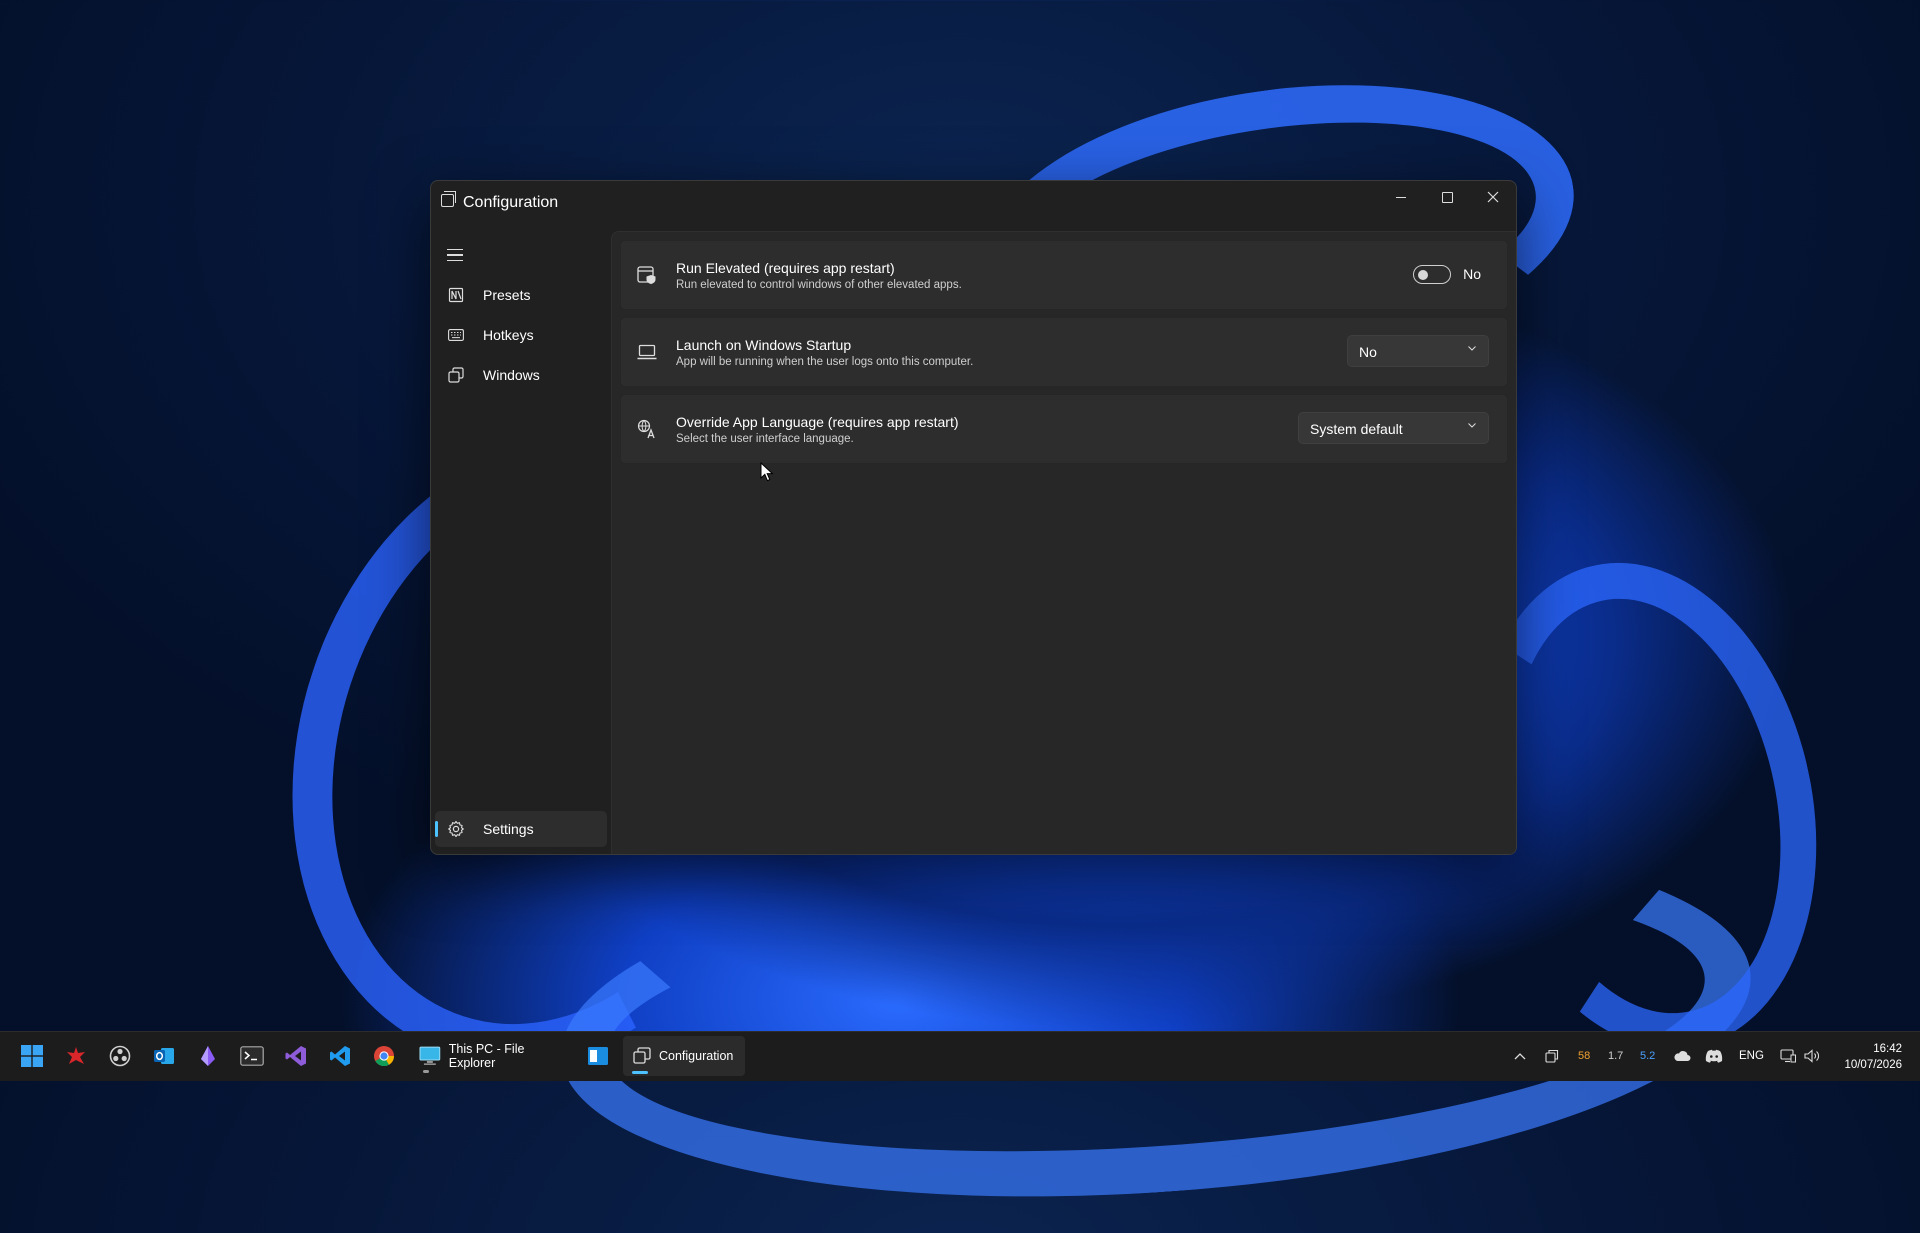 Image resolution: width=1920 pixels, height=1233 pixels. What do you see at coordinates (1873, 1057) in the screenshot?
I see `taskbar-clock: 16:42 10/07/2026` at bounding box center [1873, 1057].